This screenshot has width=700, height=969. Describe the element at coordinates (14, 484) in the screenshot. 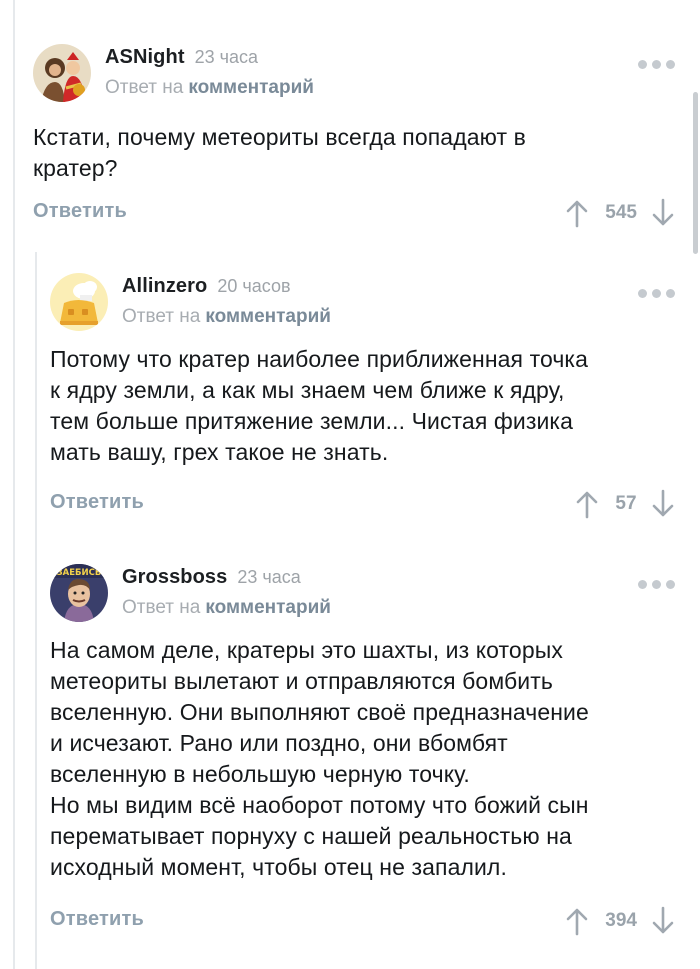

I see `thread-line-outer` at that location.